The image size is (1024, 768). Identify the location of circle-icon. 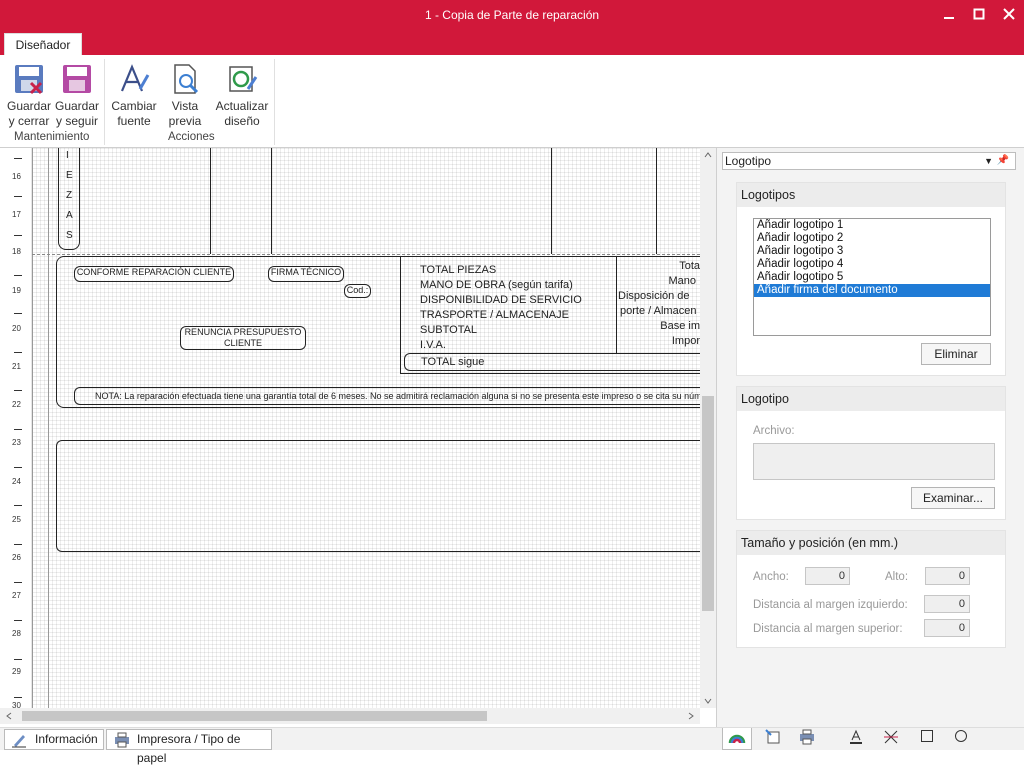
(961, 739).